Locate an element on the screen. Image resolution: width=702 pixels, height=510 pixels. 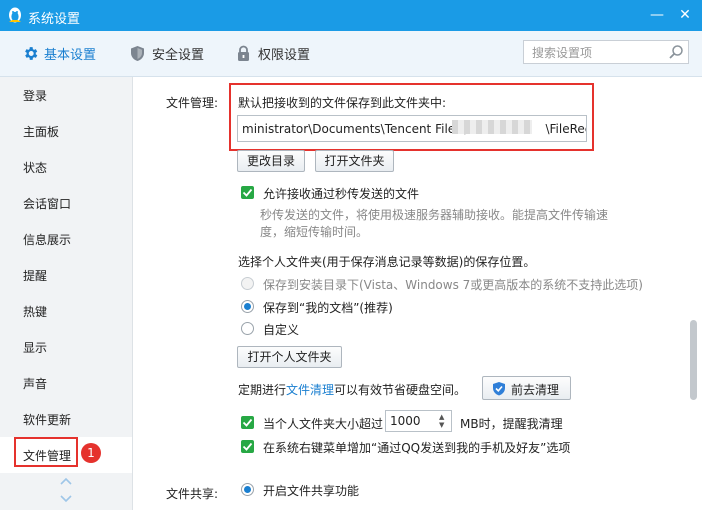
allow-quick-send-checkbox is located at coordinates (247, 192).